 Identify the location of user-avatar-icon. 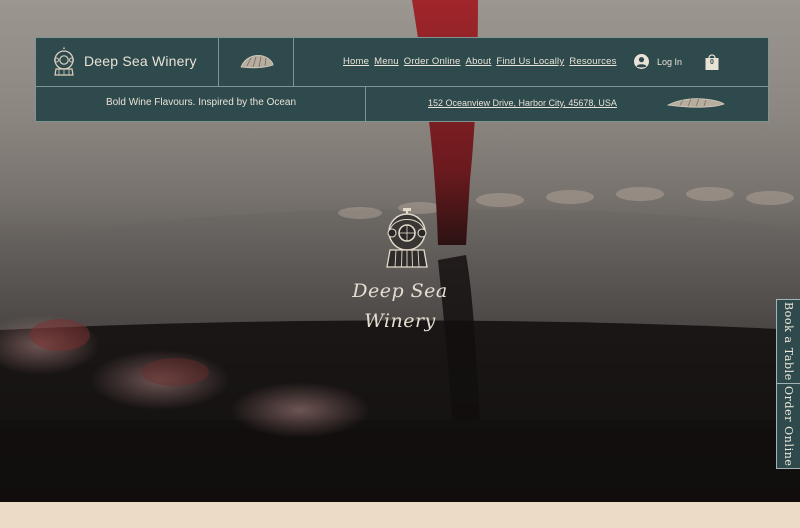
(641, 61).